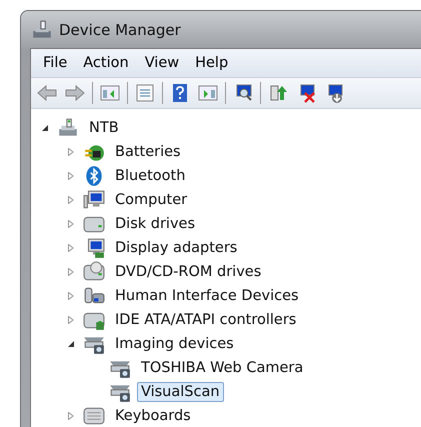 The width and height of the screenshot is (421, 427). Describe the element at coordinates (176, 248) in the screenshot. I see `tree-item: Display adapters` at that location.